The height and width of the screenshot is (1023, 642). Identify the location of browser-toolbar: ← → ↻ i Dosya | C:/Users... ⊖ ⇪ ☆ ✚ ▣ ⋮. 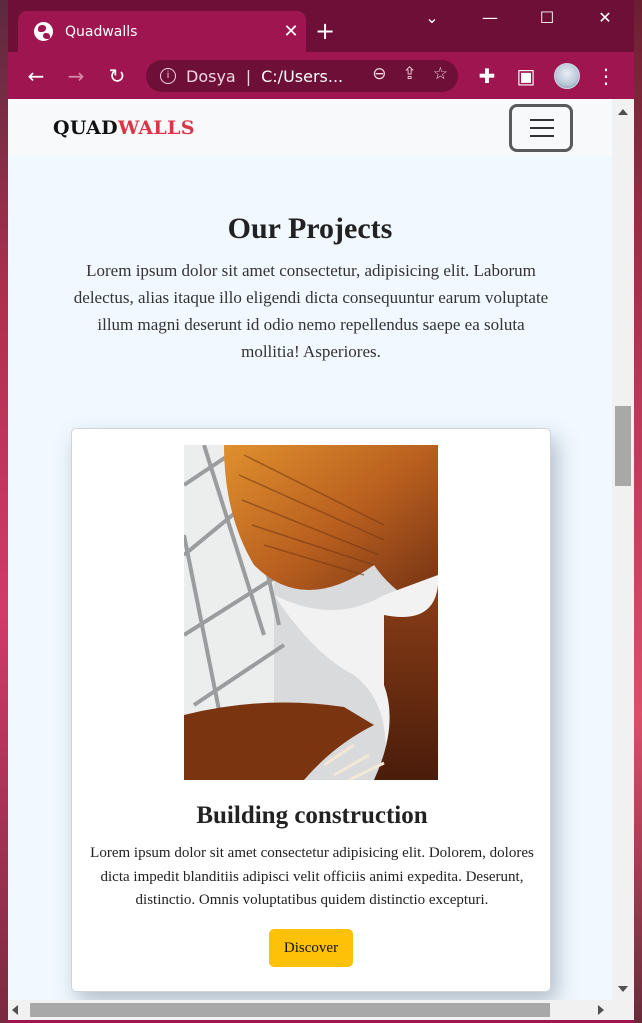
(321, 75).